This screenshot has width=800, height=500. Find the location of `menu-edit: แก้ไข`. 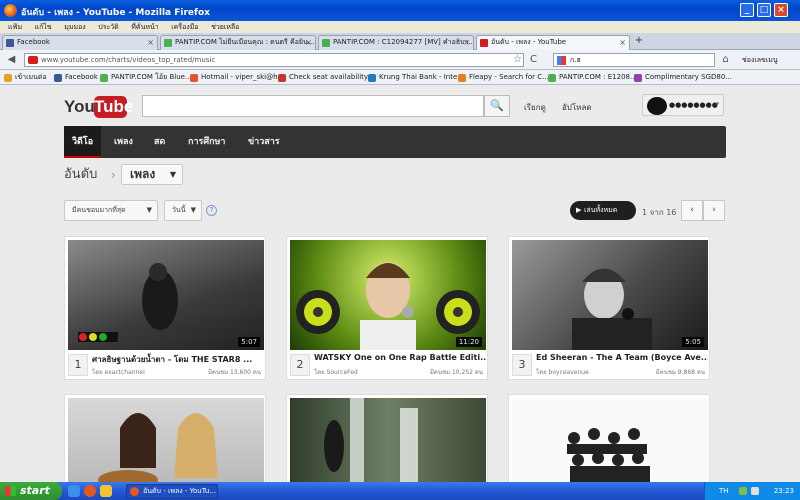

menu-edit: แก้ไข is located at coordinates (43, 27).